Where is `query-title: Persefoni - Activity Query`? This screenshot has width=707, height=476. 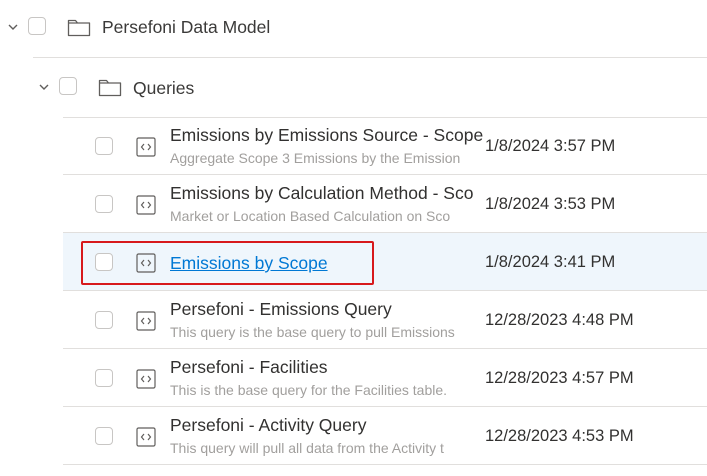 query-title: Persefoni - Activity Query is located at coordinates (327, 425).